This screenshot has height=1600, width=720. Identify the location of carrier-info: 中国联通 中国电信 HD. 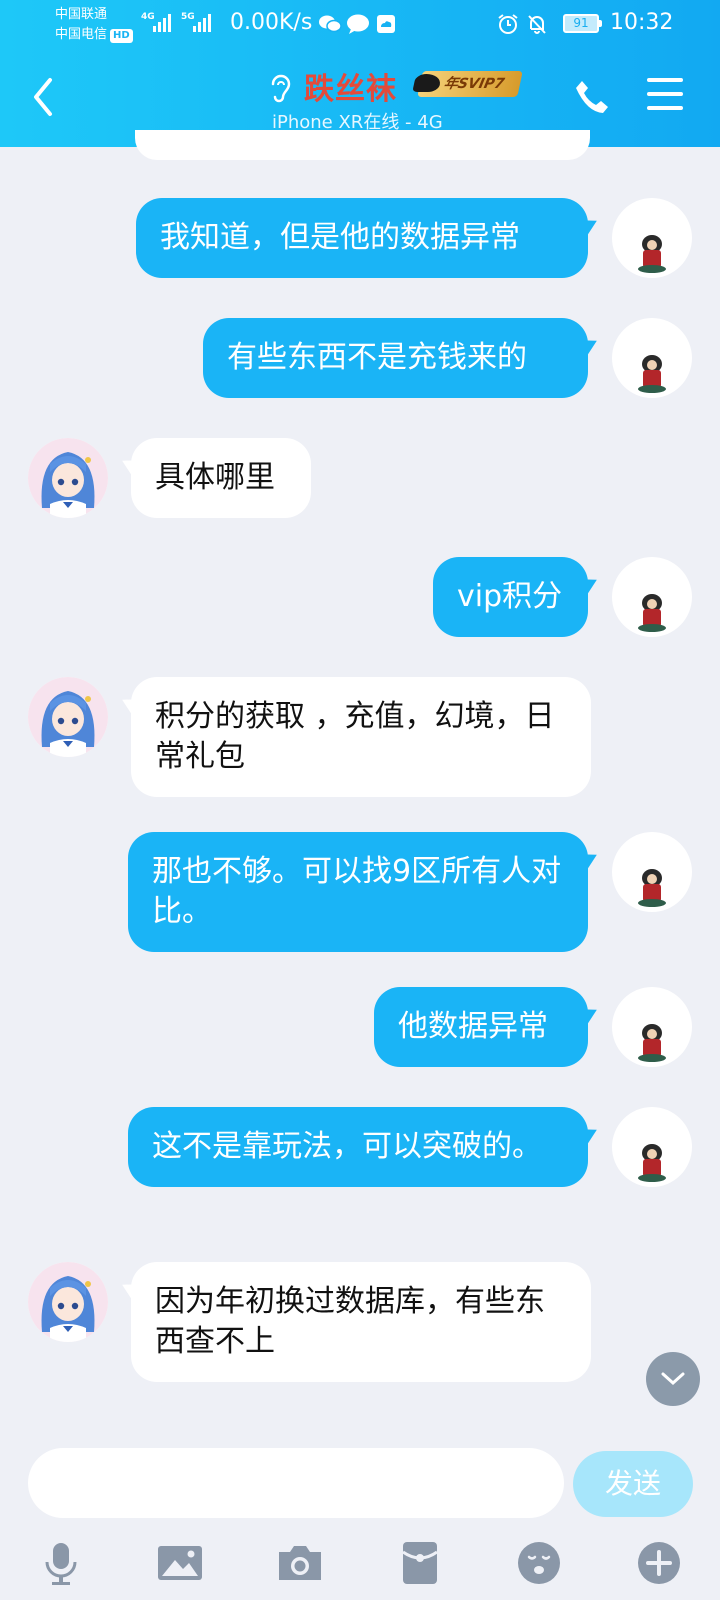
(94, 25).